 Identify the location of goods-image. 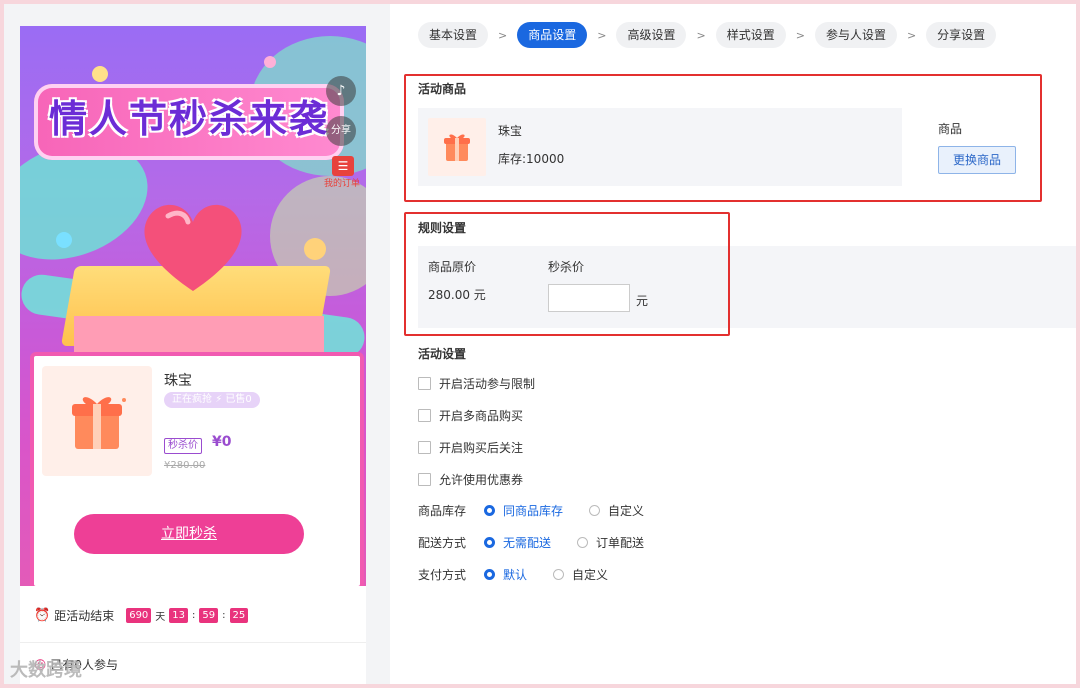
(457, 147).